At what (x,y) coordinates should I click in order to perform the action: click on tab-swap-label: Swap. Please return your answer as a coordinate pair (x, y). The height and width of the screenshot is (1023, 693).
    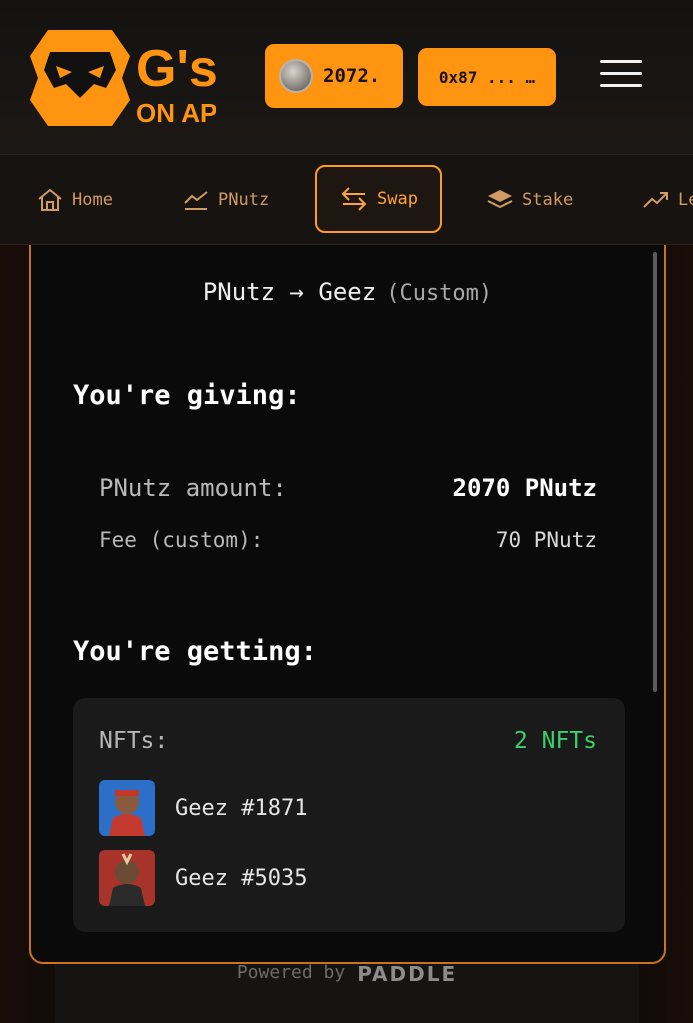
    Looking at the image, I should click on (397, 199).